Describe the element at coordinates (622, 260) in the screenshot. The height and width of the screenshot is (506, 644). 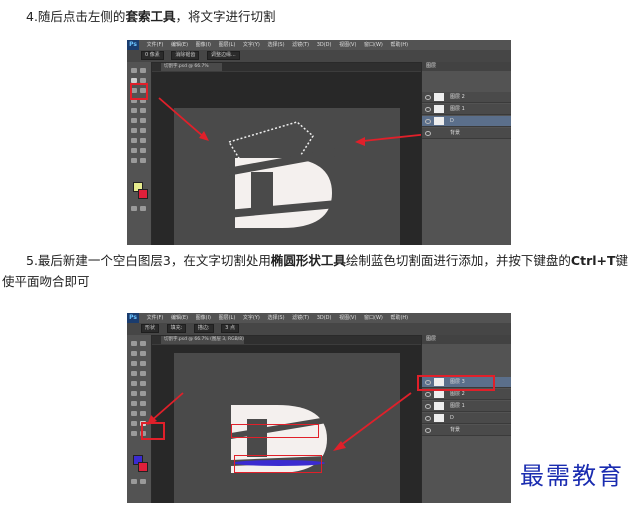
I see `step5-part3: 键` at that location.